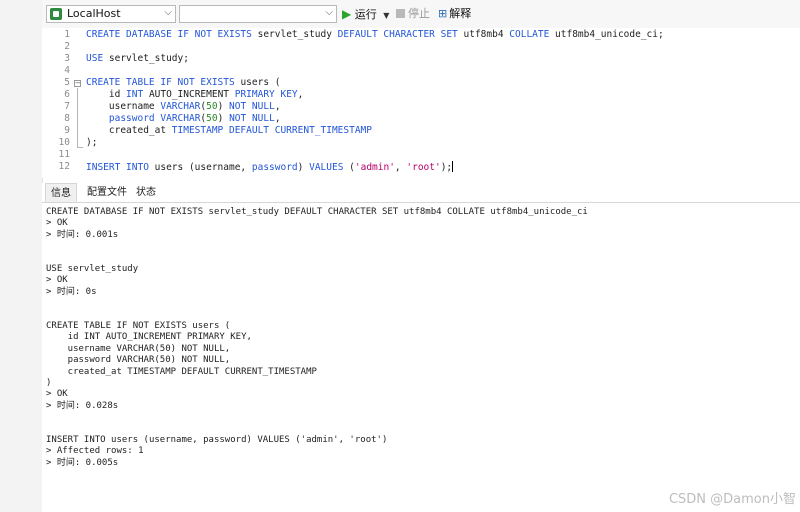 The width and height of the screenshot is (800, 512). Describe the element at coordinates (77, 115) in the screenshot. I see `fold-guide` at that location.